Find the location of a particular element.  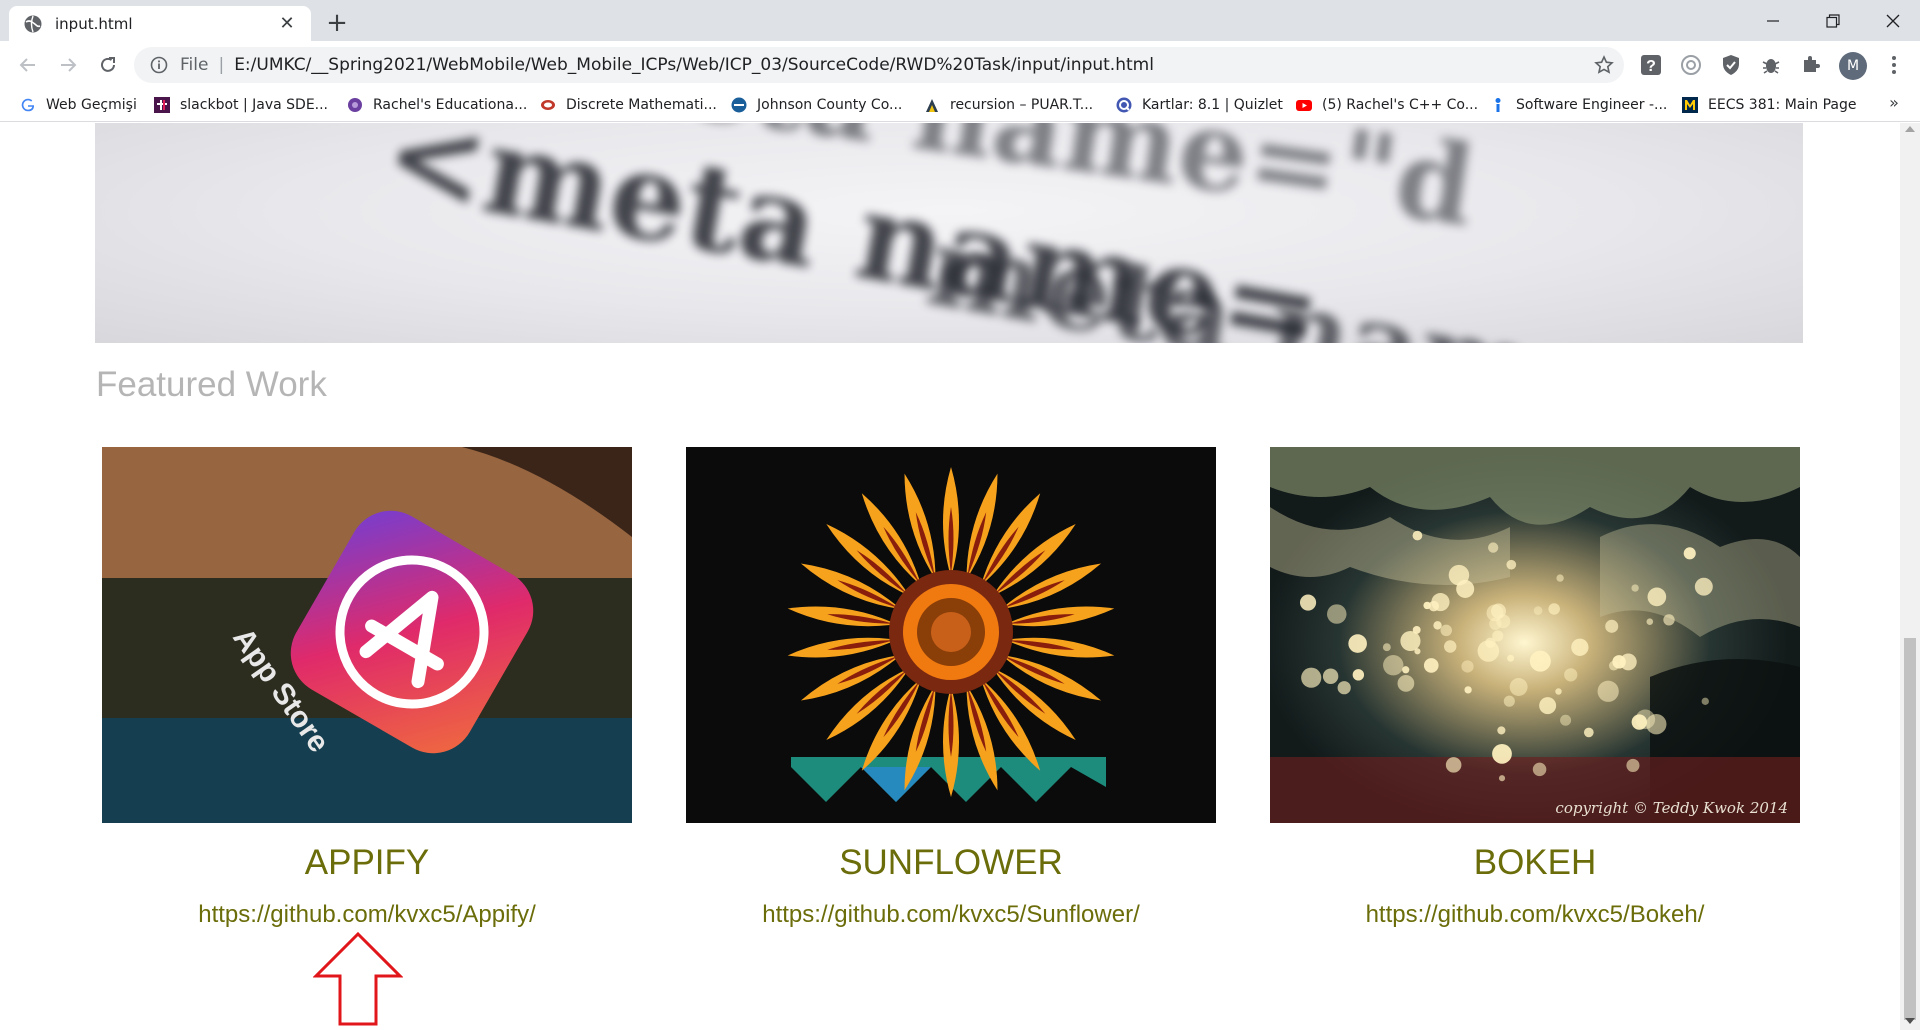

url-scheme: File is located at coordinates (194, 65).